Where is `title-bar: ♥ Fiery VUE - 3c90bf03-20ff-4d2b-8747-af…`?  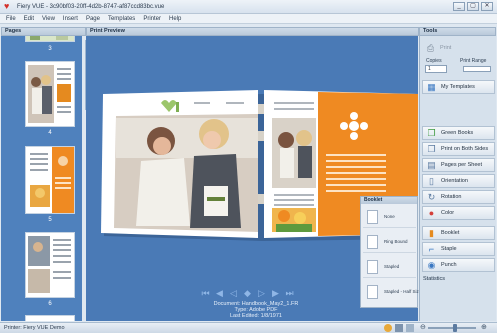 title-bar: ♥ Fiery VUE - 3c90bf03-20ff-4d2b-8747-af… is located at coordinates (248, 7).